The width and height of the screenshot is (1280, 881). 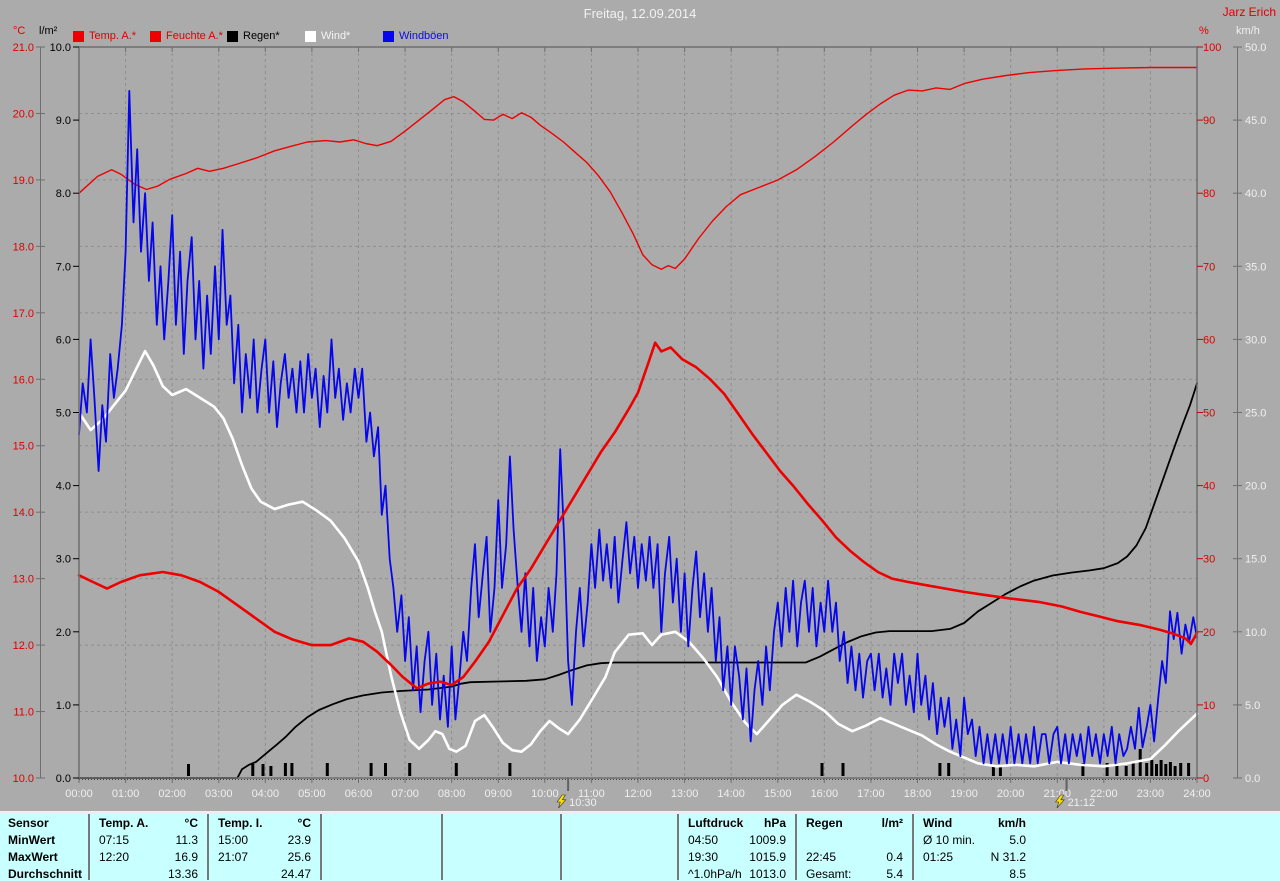 I want to click on legend-item-regen: Regen*, so click(x=253, y=36).